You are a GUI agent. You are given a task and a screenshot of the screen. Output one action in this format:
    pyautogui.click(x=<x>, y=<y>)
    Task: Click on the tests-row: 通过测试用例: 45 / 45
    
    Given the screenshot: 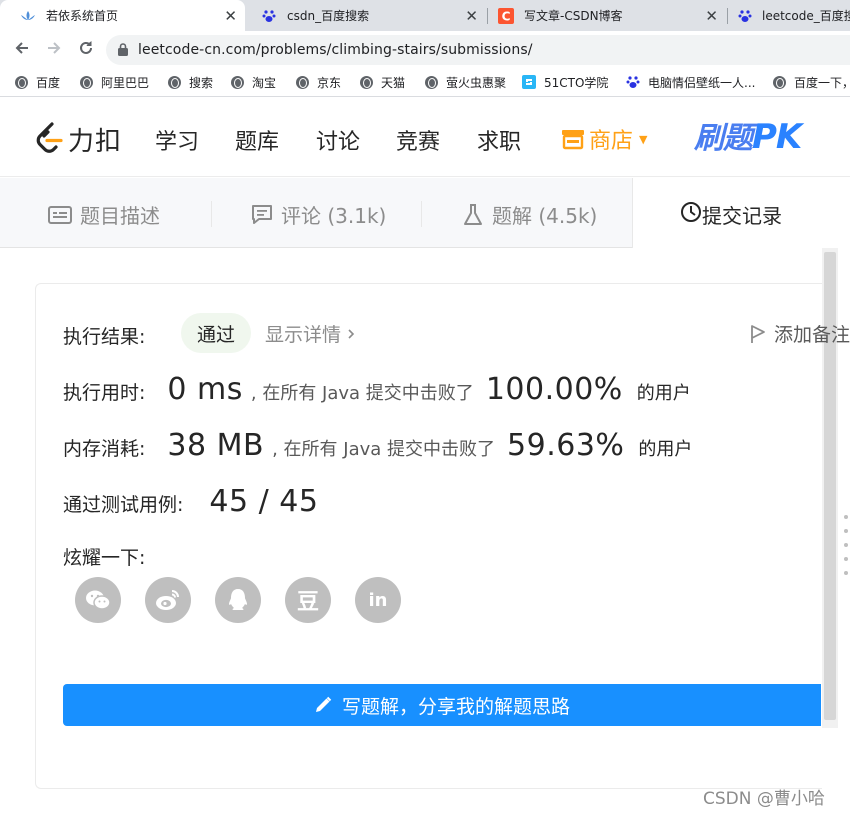 What is the action you would take?
    pyautogui.click(x=190, y=501)
    